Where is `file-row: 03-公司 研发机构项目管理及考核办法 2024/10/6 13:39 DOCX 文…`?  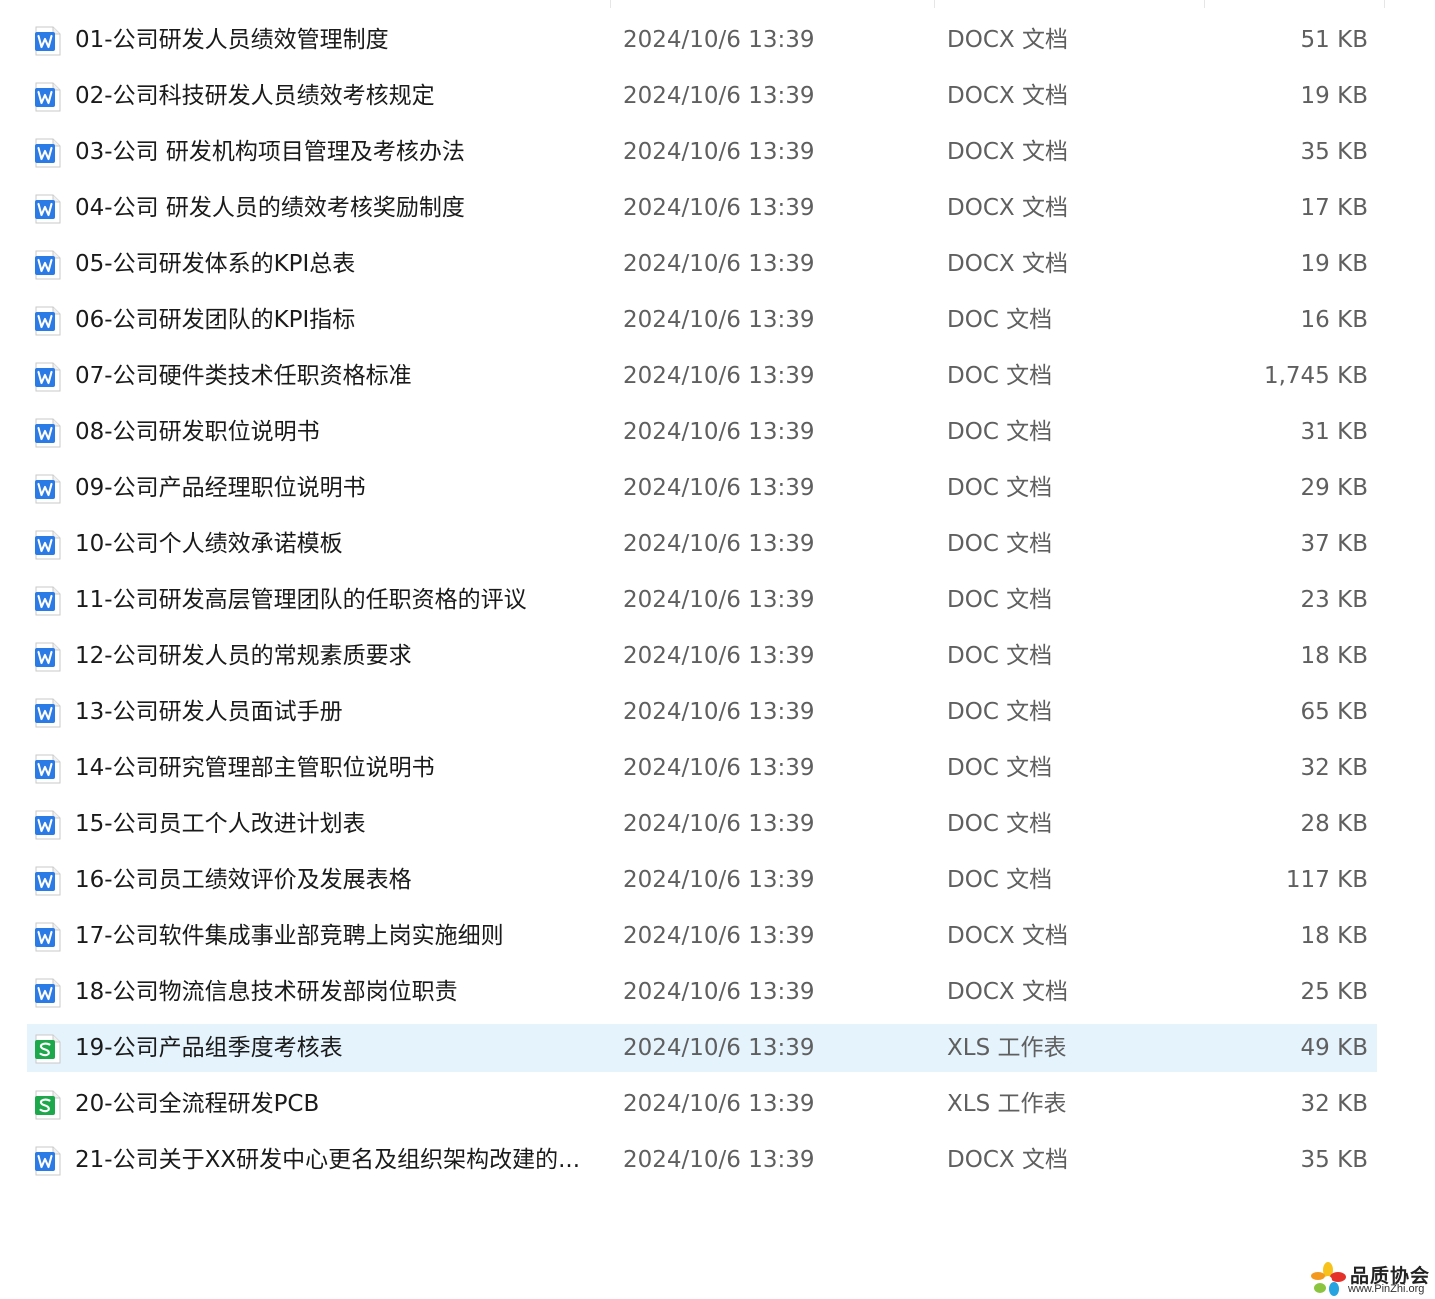
file-row: 03-公司 研发机构项目管理及考核办法 2024/10/6 13:39 DOCX 文… is located at coordinates (702, 152).